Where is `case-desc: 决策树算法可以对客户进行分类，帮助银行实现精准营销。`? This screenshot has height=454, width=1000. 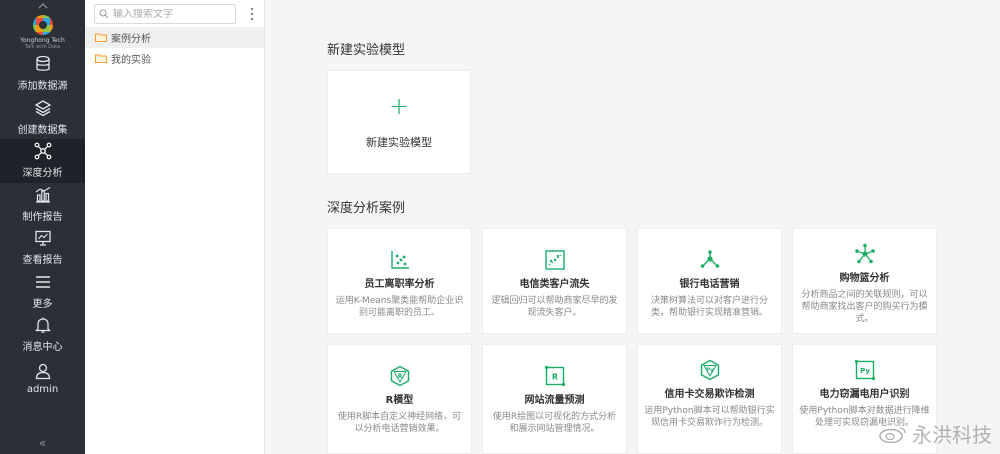 case-desc: 决策树算法可以对客户进行分类，帮助银行实现精准营销。 is located at coordinates (709, 307).